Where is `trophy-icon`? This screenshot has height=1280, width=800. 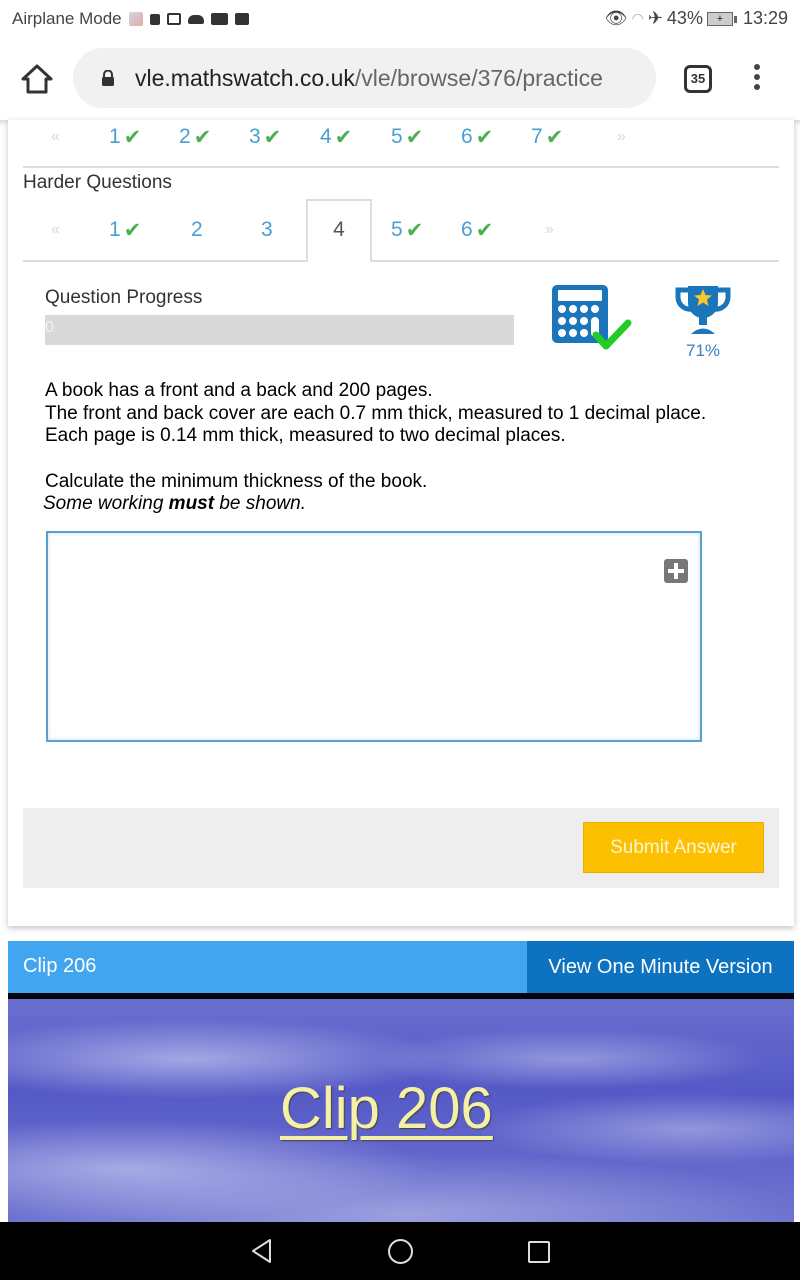
trophy-icon is located at coordinates (703, 310).